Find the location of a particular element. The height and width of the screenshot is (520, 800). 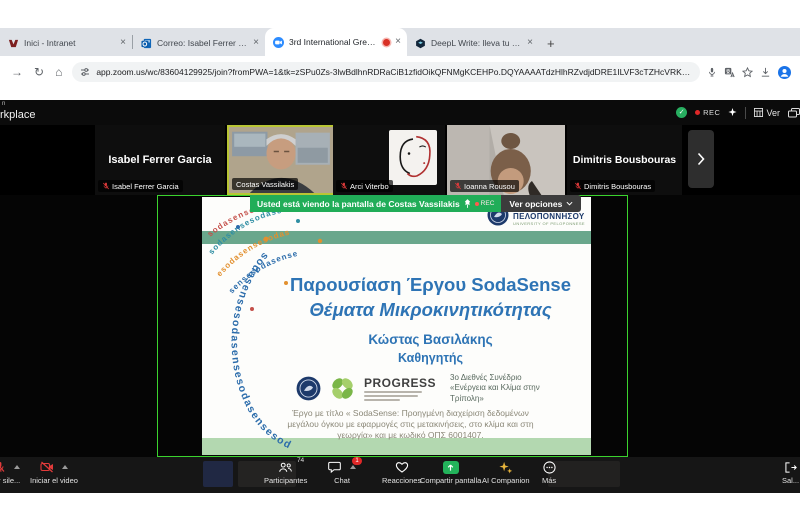

layers-icon is located at coordinates (794, 112).